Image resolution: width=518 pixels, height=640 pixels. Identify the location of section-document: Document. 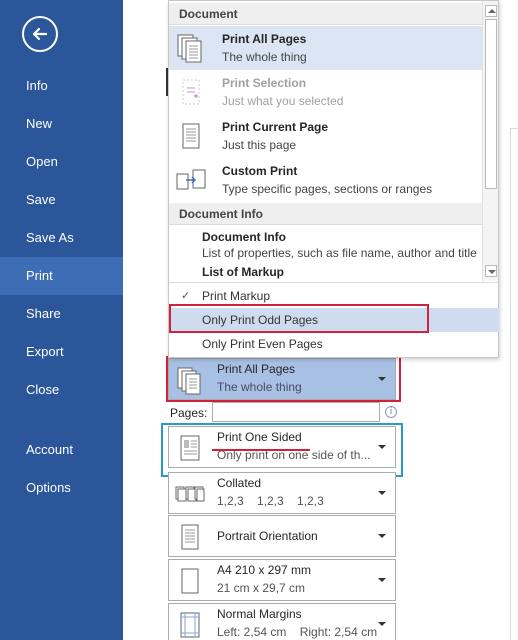
(325, 14).